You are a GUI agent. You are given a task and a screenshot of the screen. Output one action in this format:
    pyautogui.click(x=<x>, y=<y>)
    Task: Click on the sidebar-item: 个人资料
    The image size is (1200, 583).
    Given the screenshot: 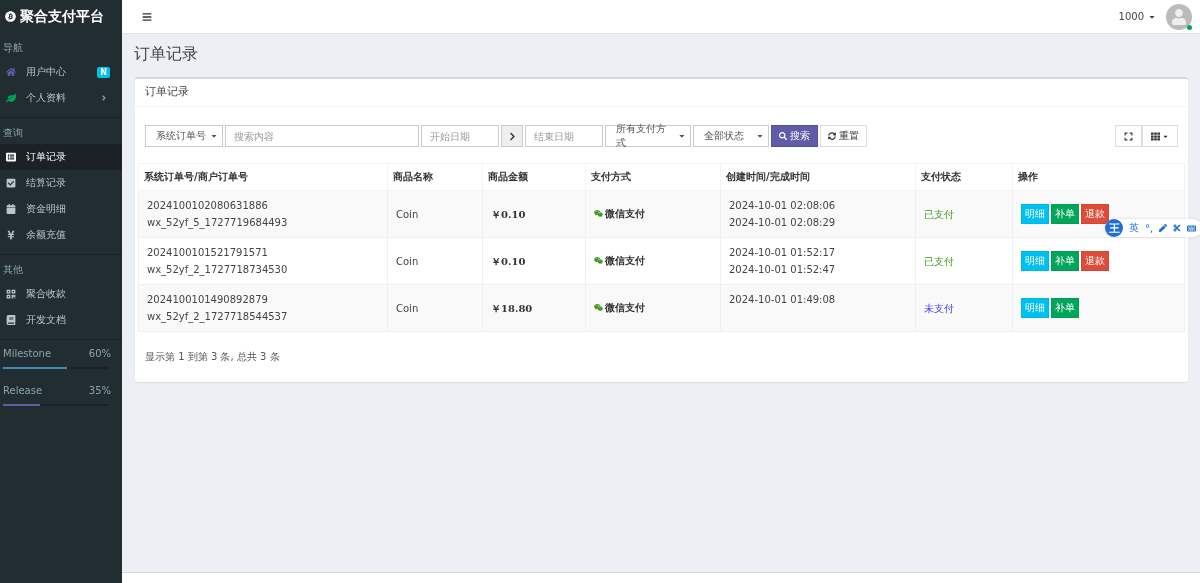 What is the action you would take?
    pyautogui.click(x=61, y=98)
    